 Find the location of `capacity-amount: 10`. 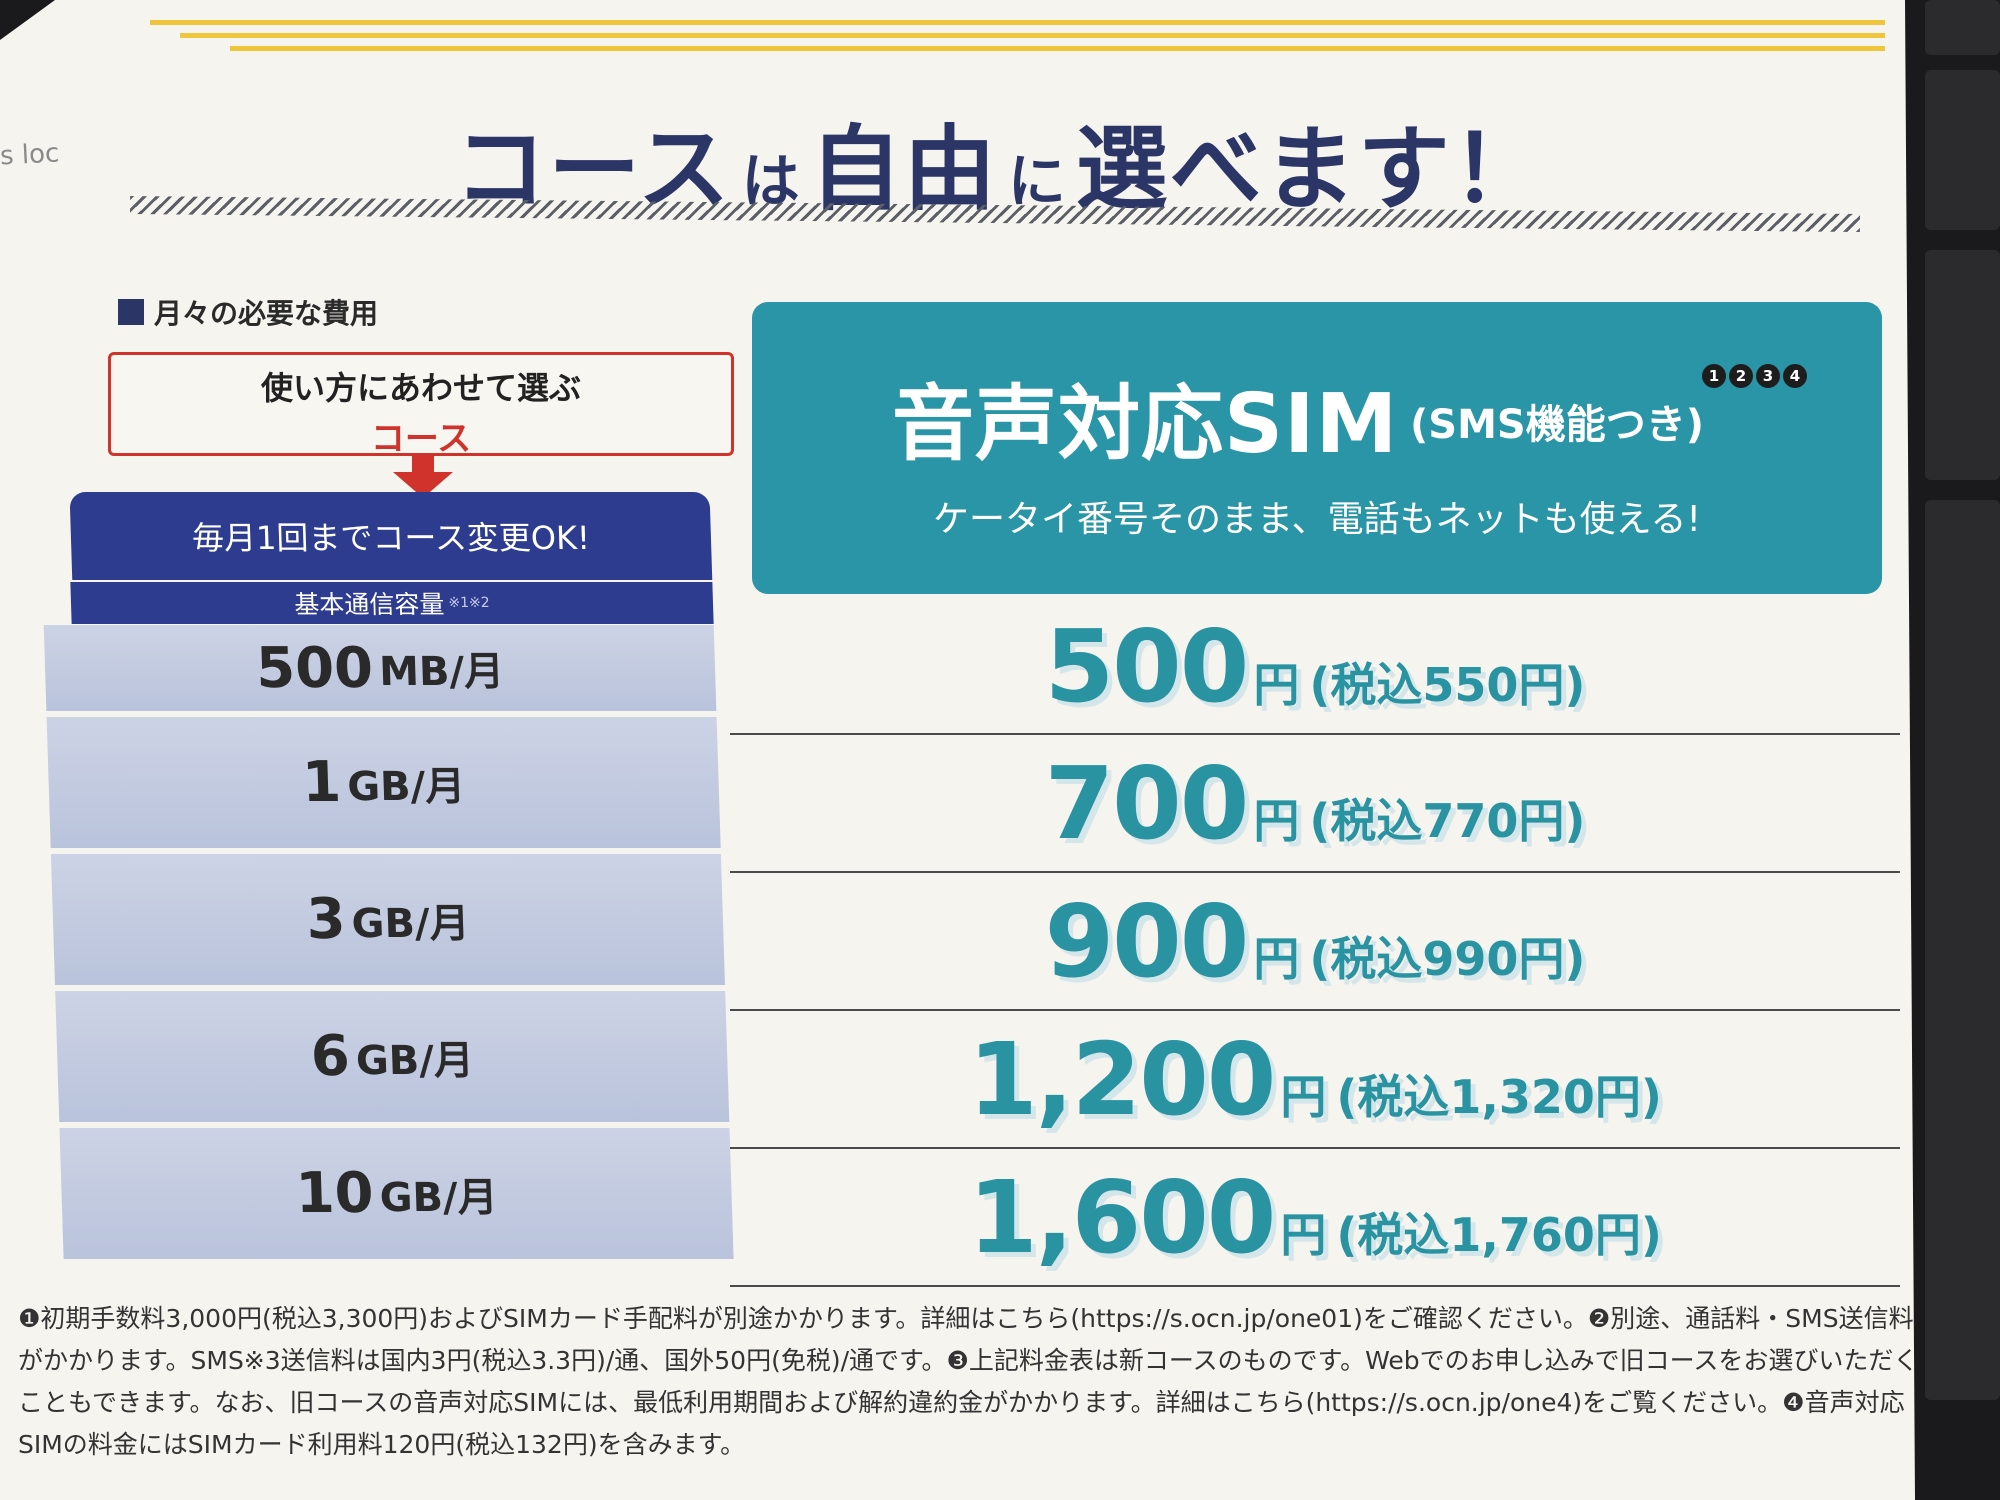

capacity-amount: 10 is located at coordinates (334, 1193).